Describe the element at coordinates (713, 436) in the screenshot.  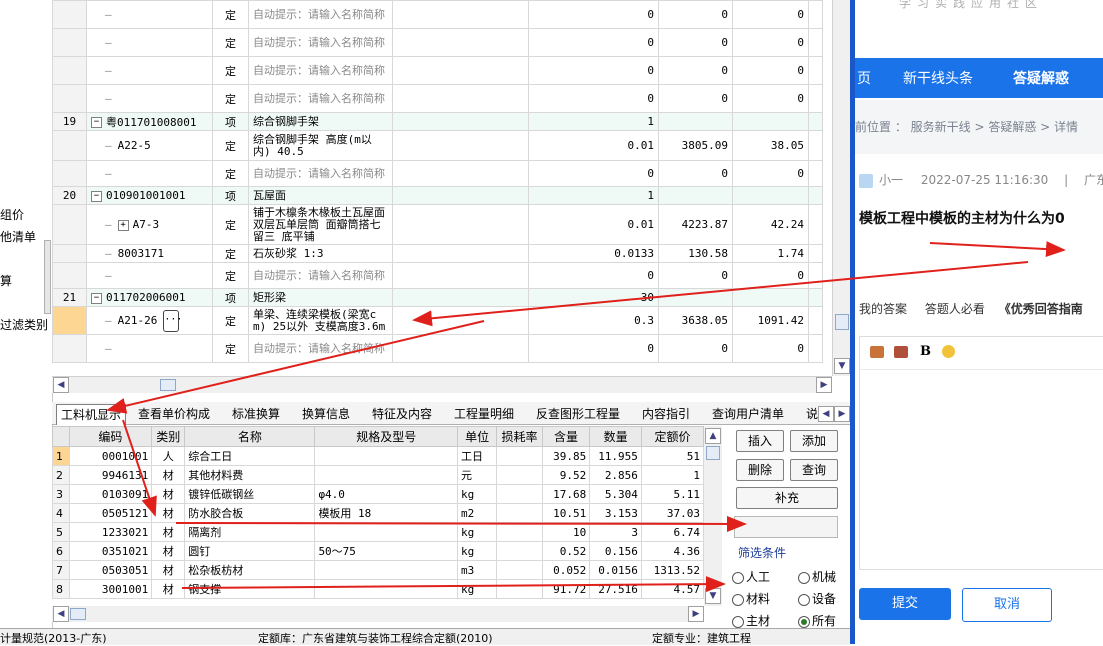
I see `scroll-up-icon: ▲` at that location.